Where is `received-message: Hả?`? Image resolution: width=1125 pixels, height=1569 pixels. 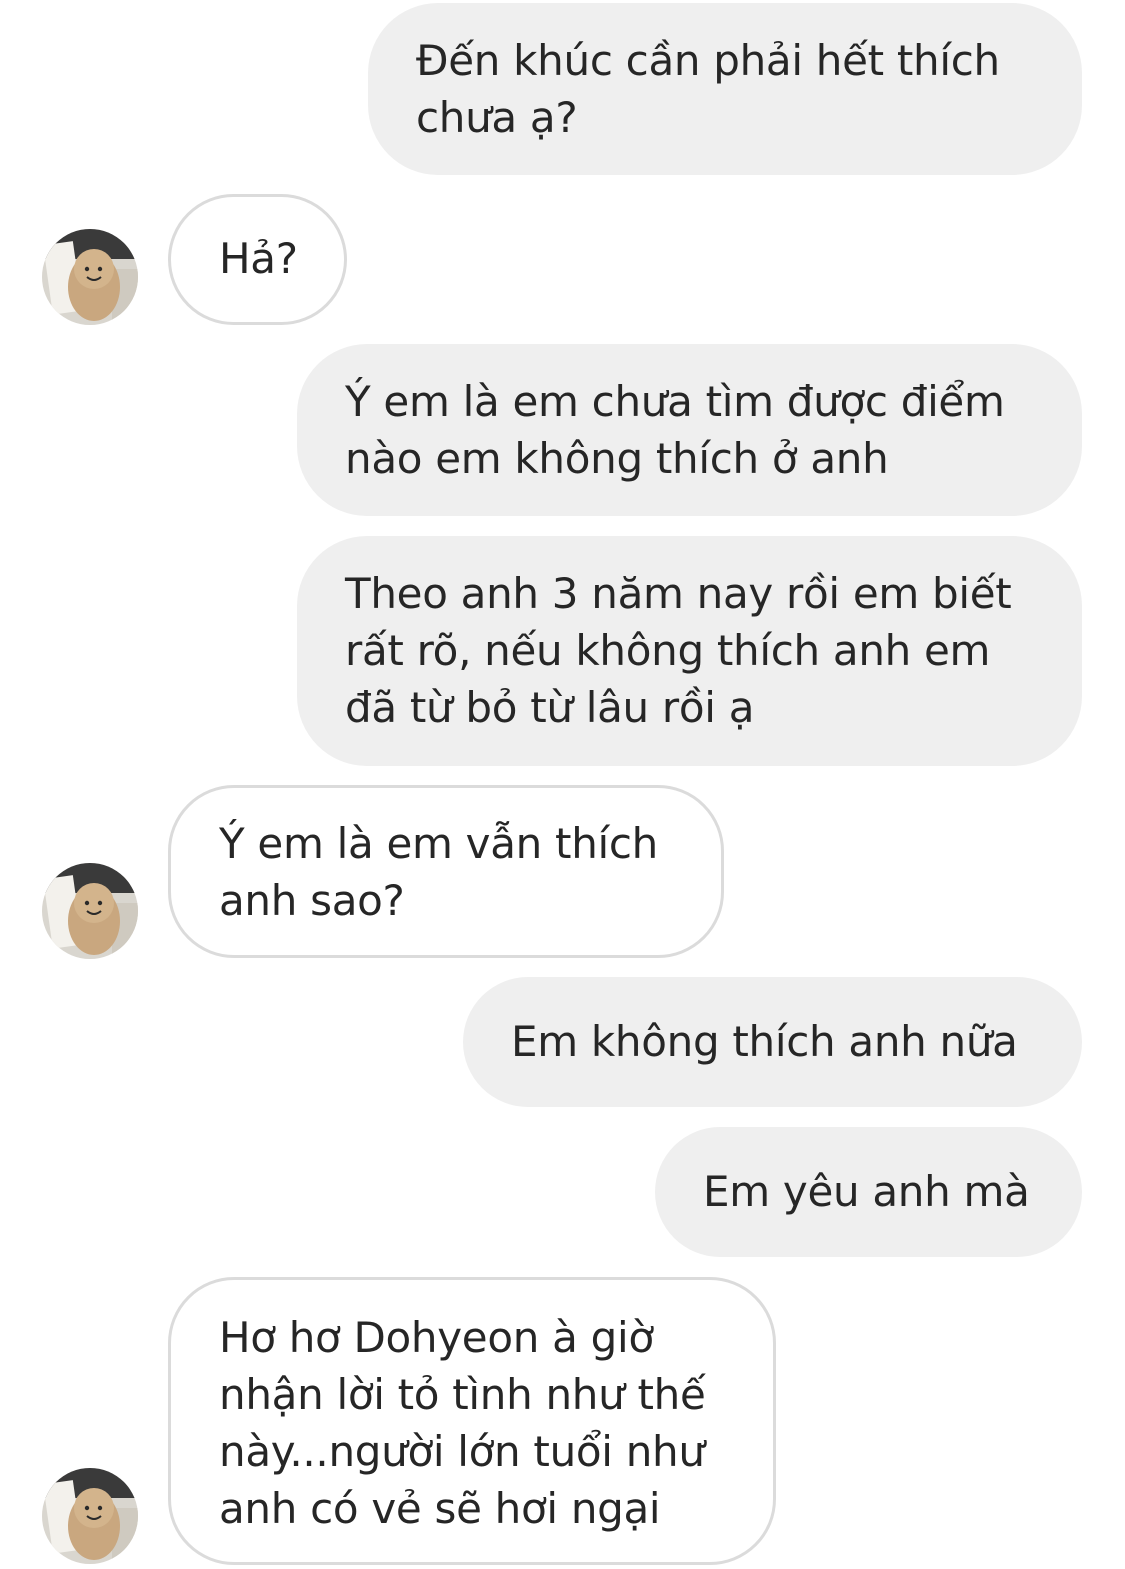 received-message: Hả? is located at coordinates (257, 259).